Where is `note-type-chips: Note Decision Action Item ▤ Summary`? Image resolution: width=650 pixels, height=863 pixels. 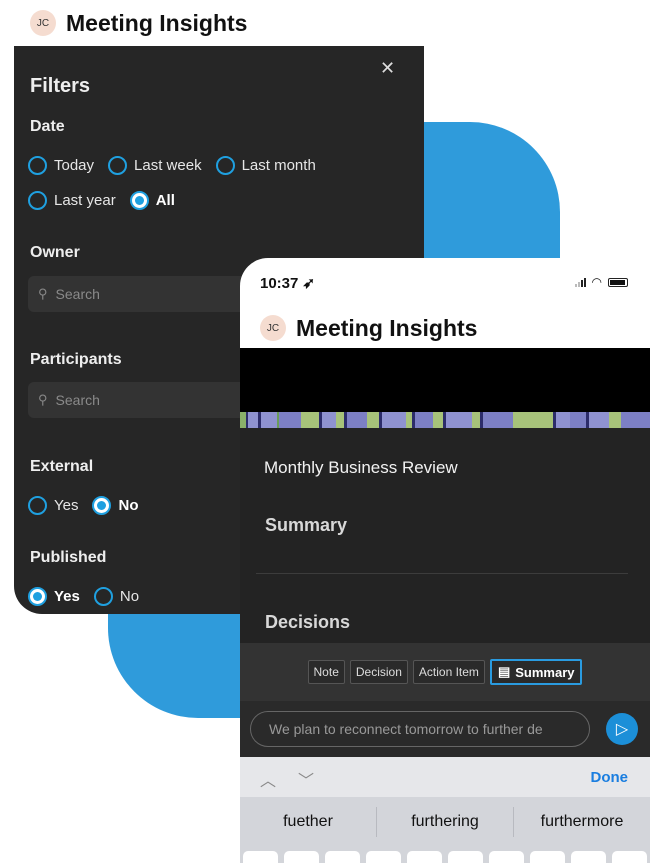
note-type-chips: Note Decision Action Item ▤ Summary is located at coordinates (445, 672).